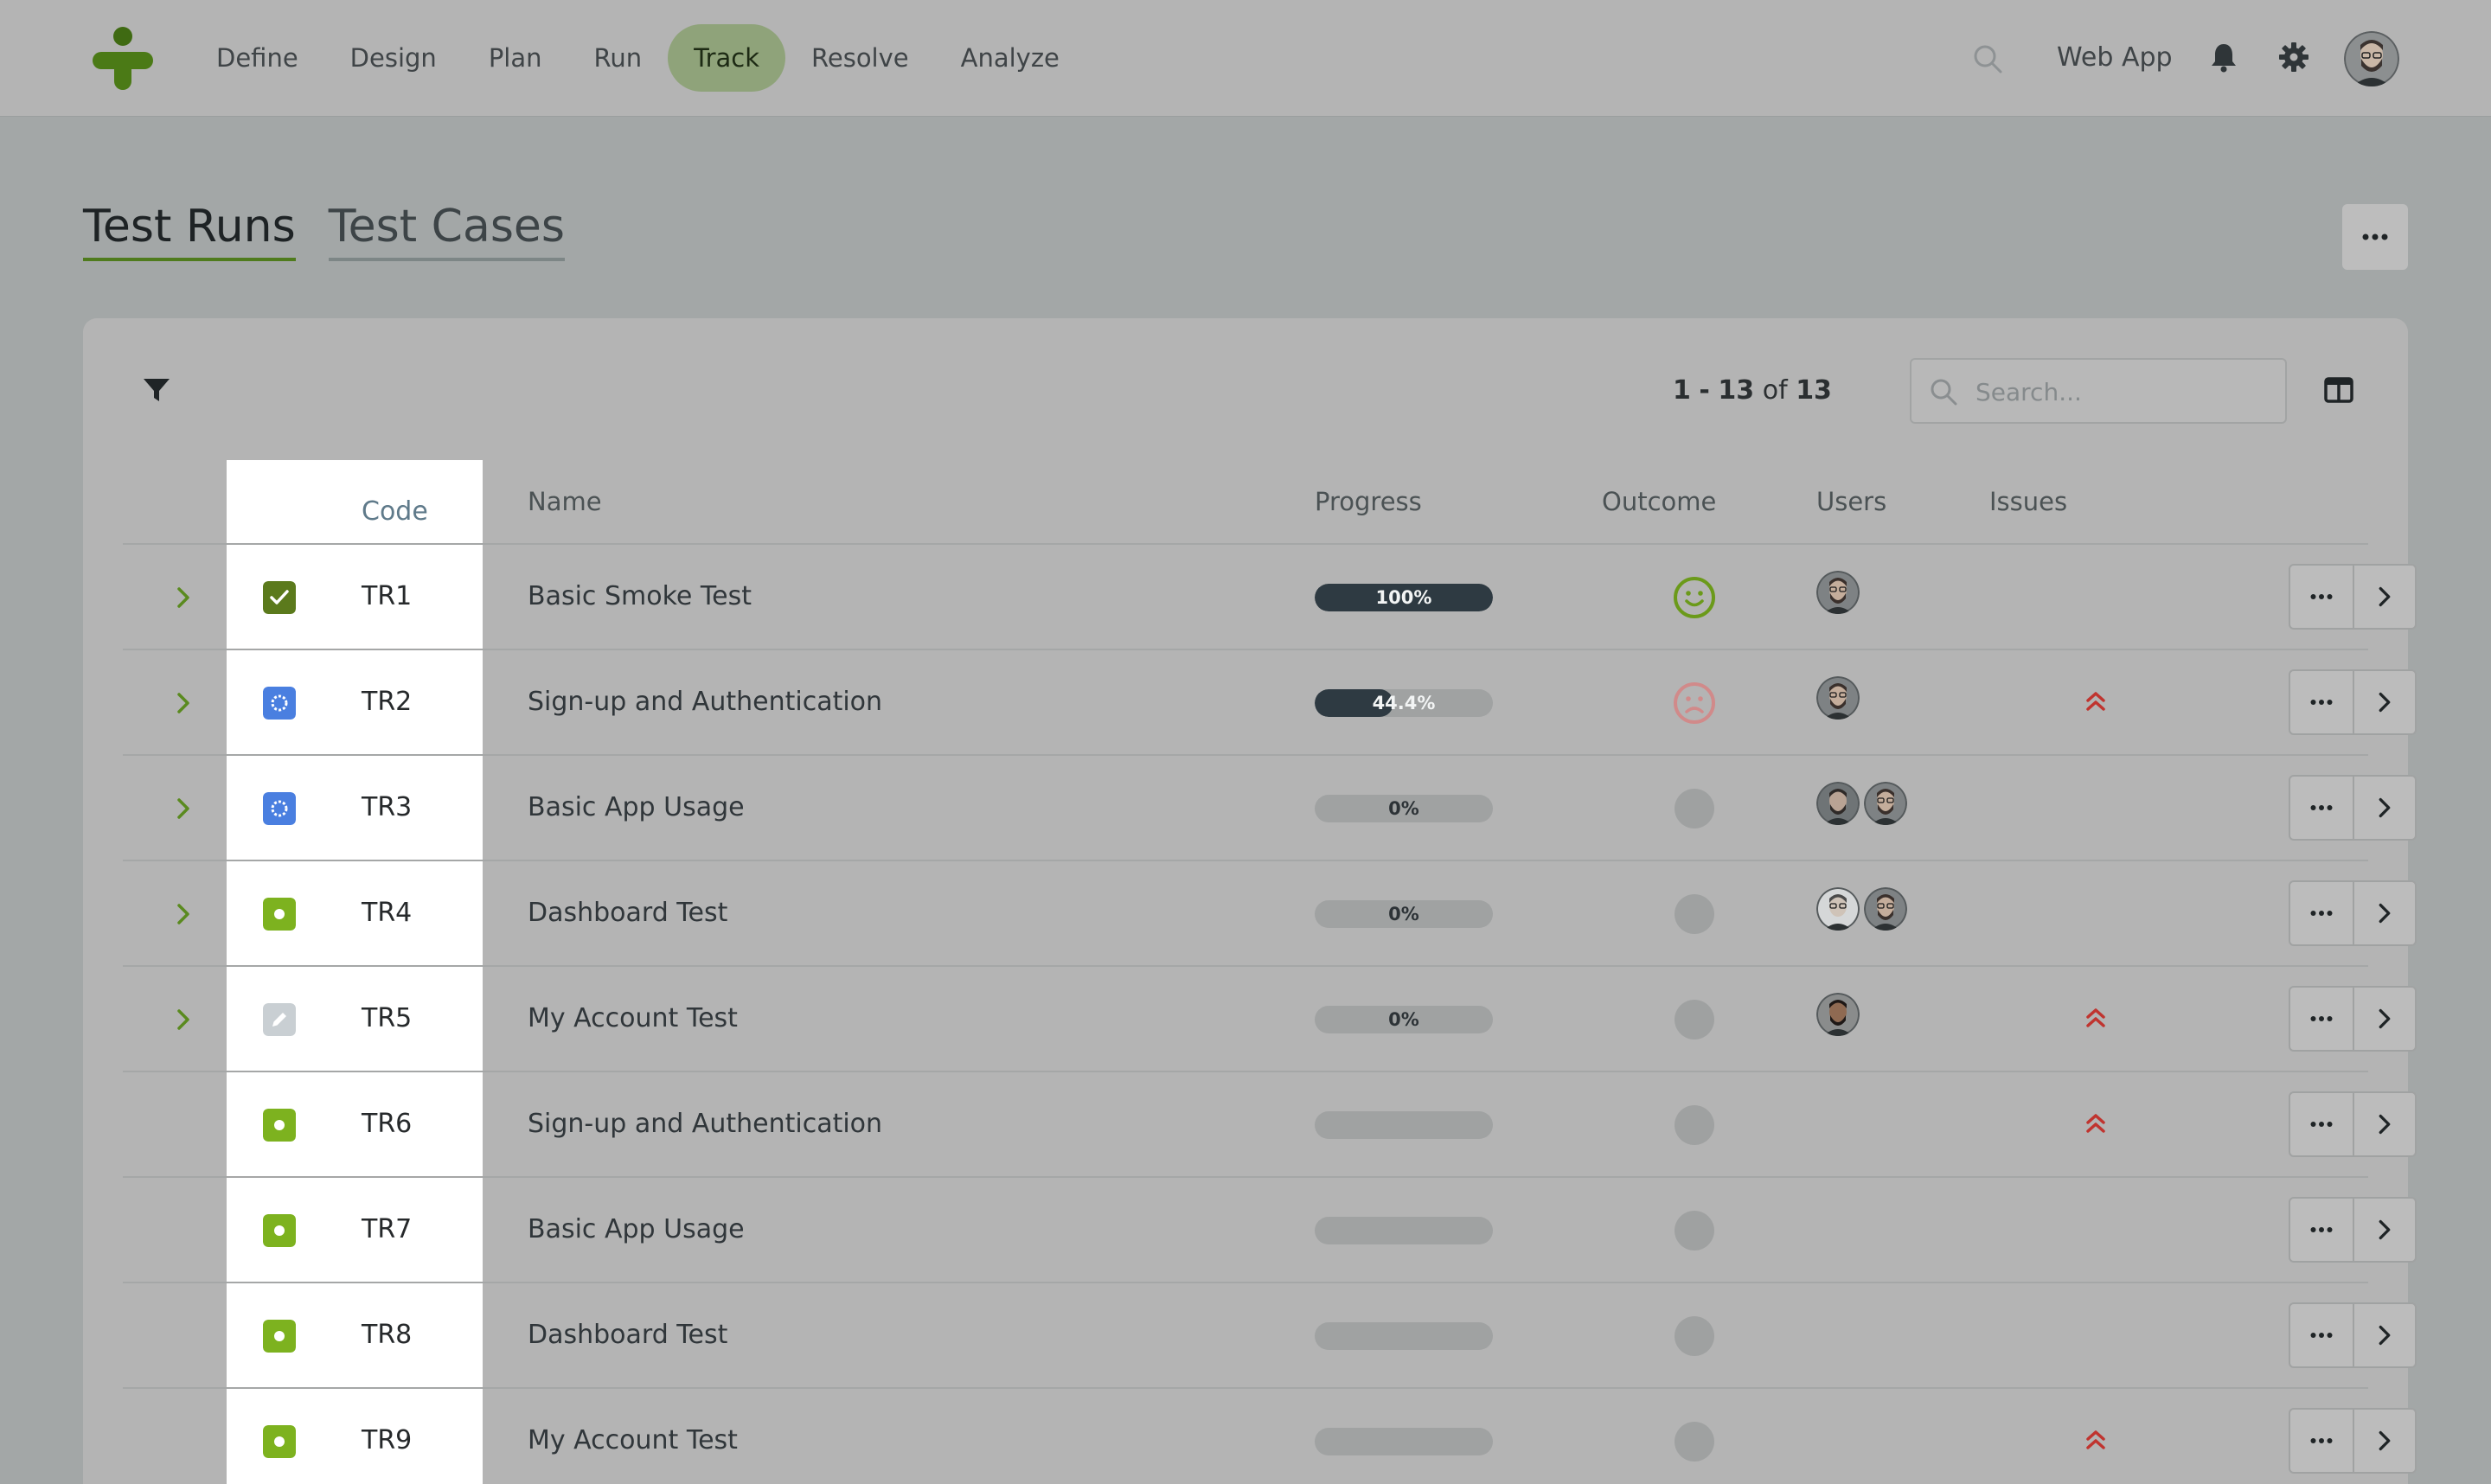  Describe the element at coordinates (1270, 1436) in the screenshot. I see `table-row: TR9 My Account Test` at that location.